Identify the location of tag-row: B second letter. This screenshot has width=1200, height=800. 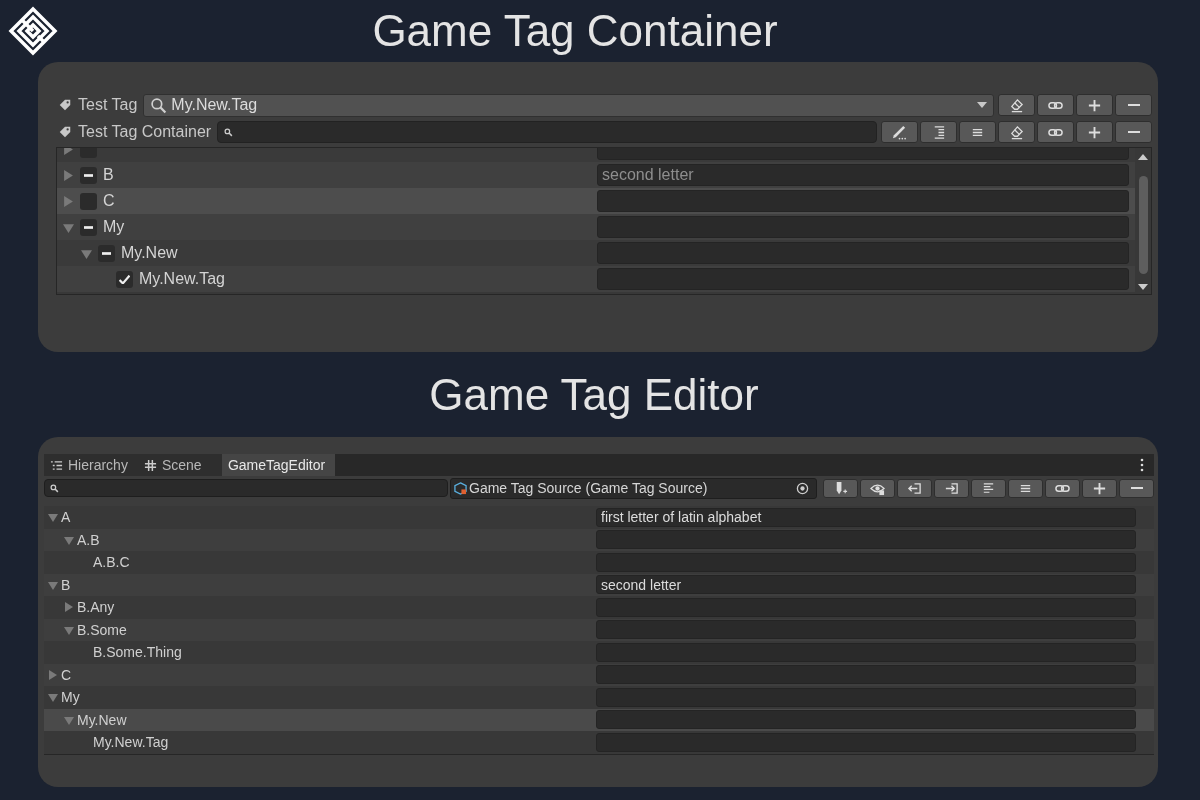
(596, 175).